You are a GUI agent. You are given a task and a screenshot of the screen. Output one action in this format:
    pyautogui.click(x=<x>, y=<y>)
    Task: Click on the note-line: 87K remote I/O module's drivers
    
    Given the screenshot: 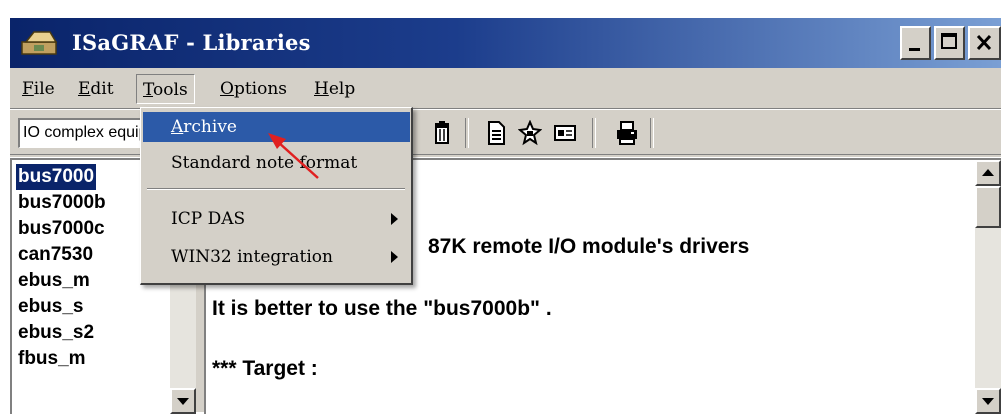 What is the action you would take?
    pyautogui.click(x=589, y=246)
    